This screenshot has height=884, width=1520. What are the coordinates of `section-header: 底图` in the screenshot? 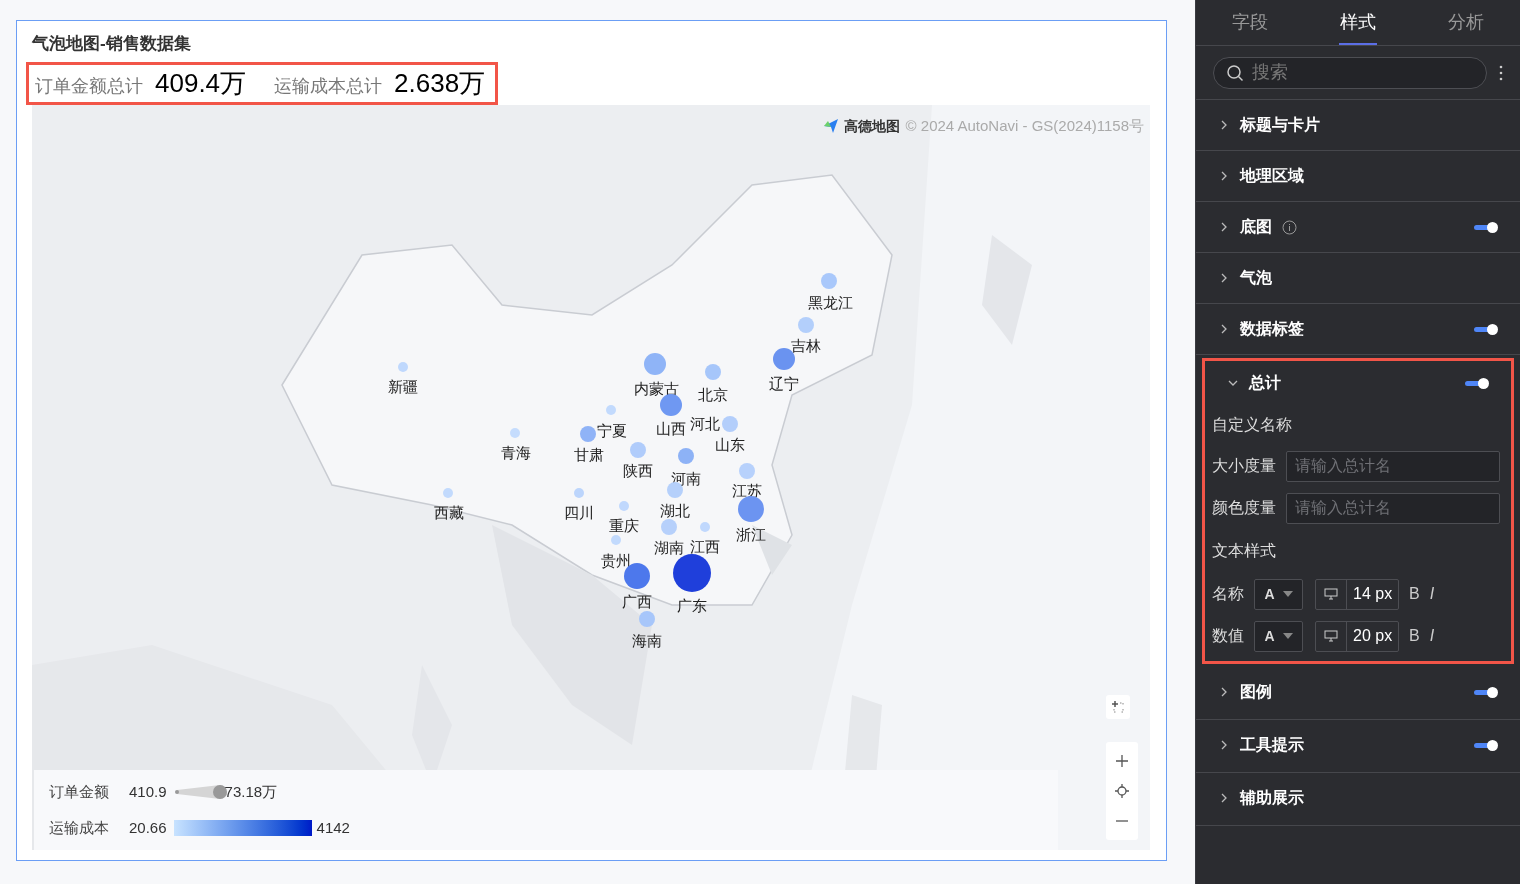 It's located at (1256, 227).